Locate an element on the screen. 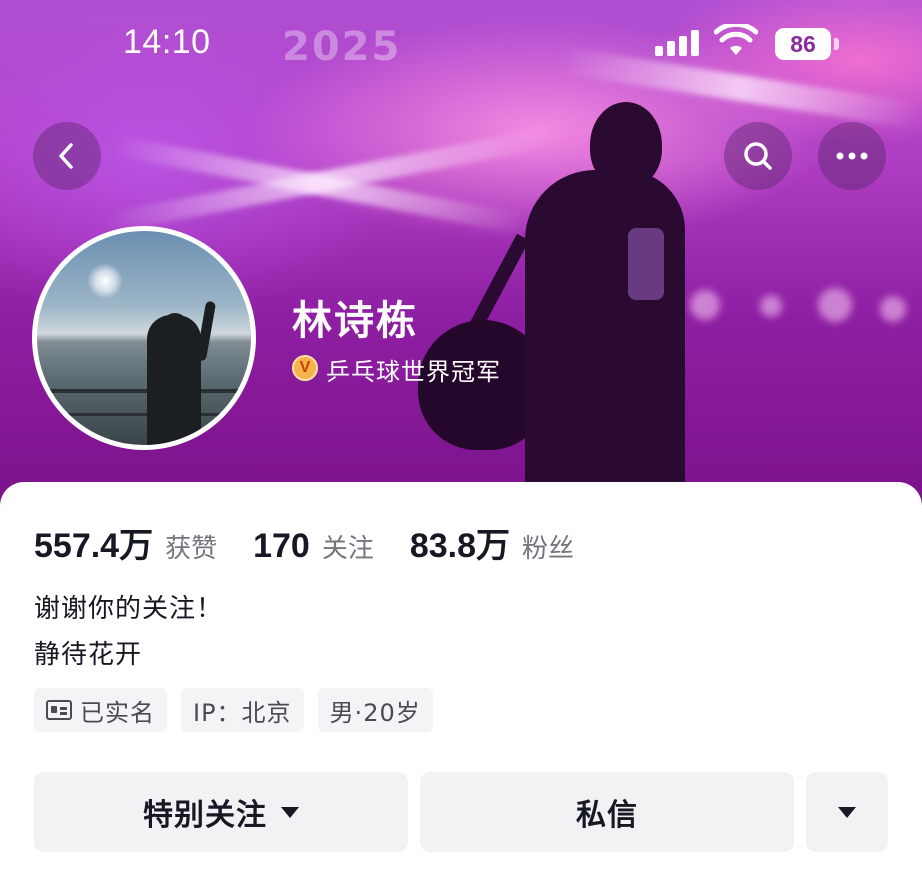 The width and height of the screenshot is (922, 880). battery-indicator: 86 is located at coordinates (803, 44).